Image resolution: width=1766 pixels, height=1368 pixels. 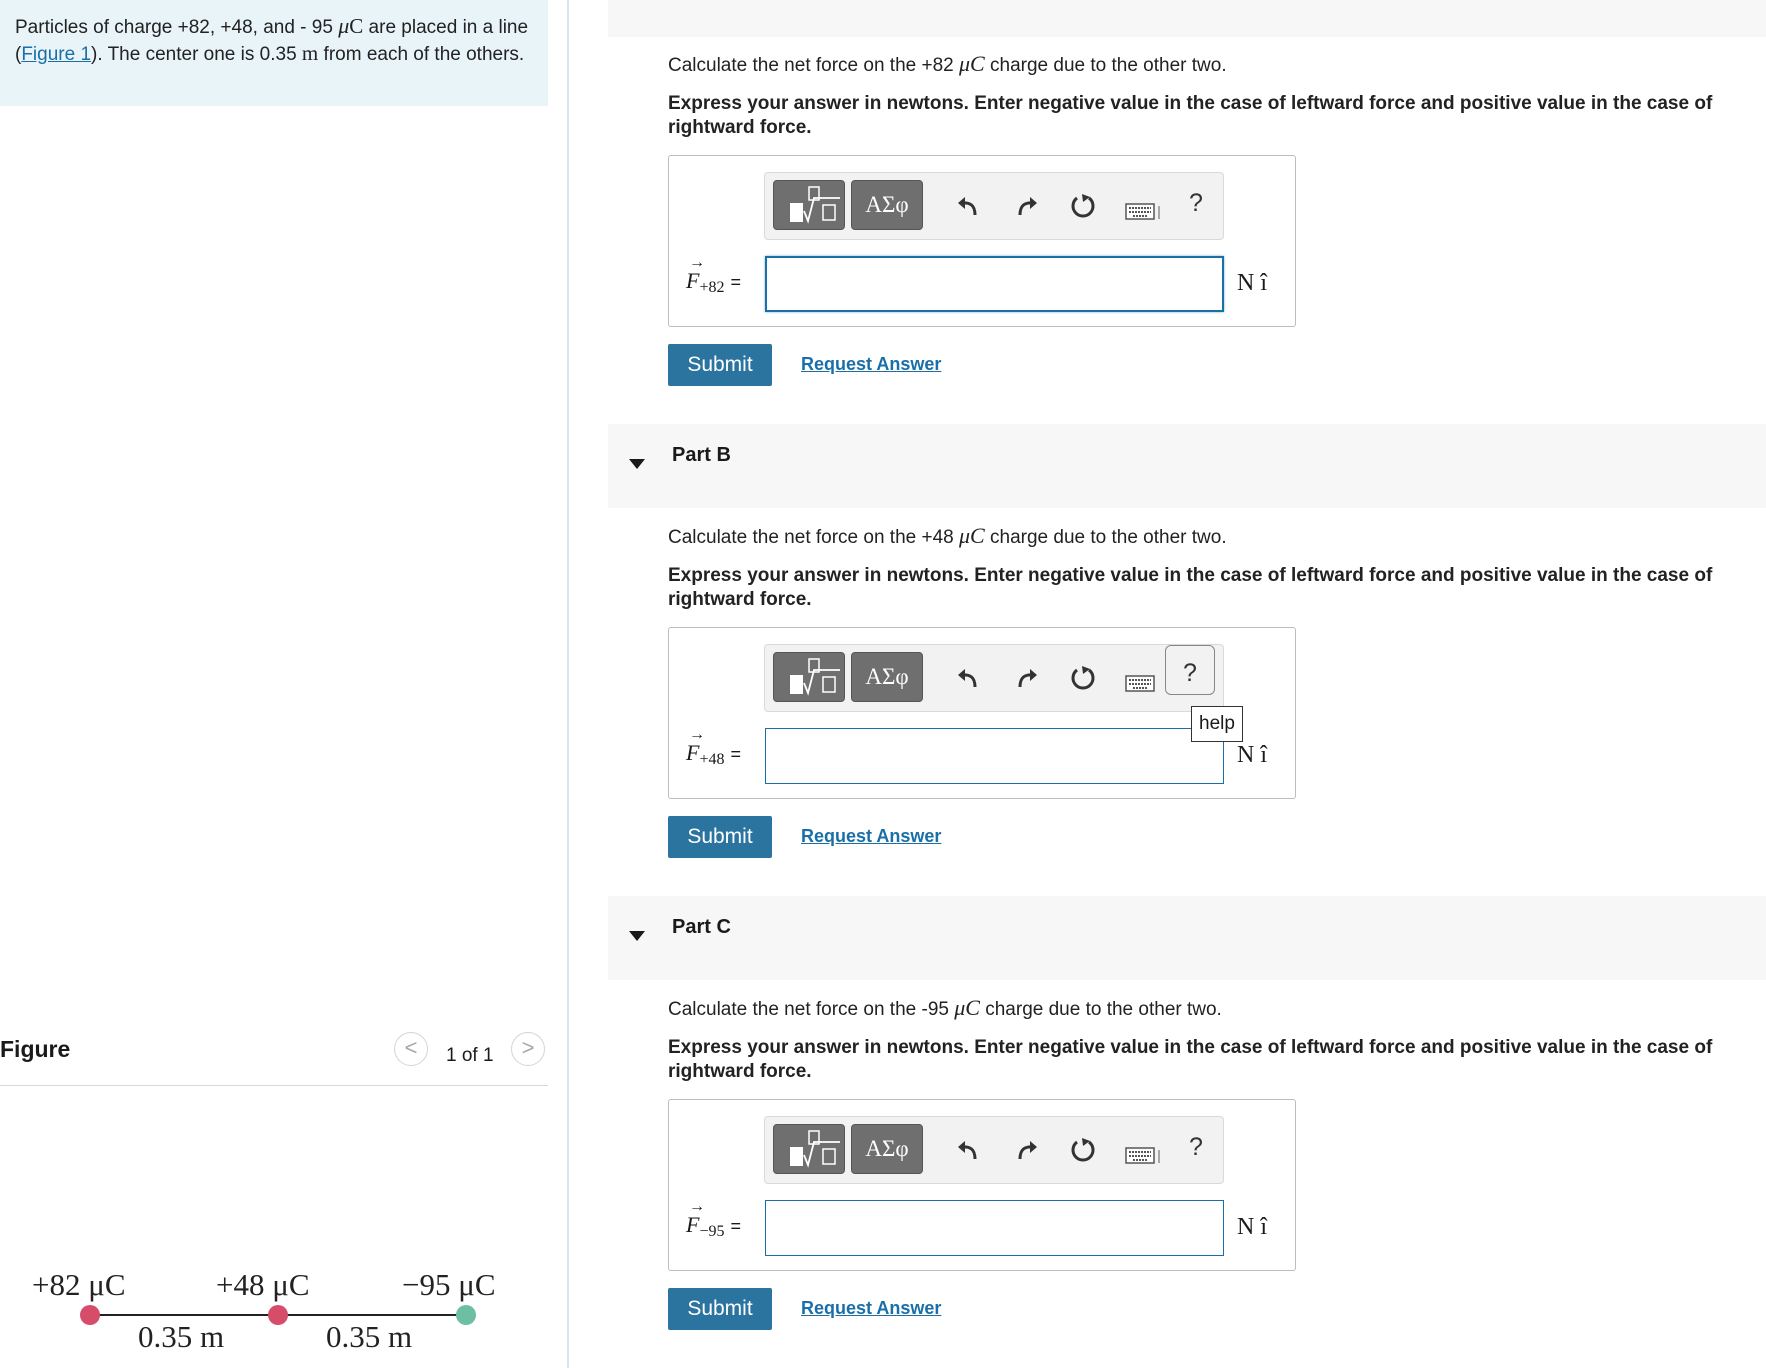 I want to click on part-a-request-answer-link: Request Answer, so click(x=871, y=364).